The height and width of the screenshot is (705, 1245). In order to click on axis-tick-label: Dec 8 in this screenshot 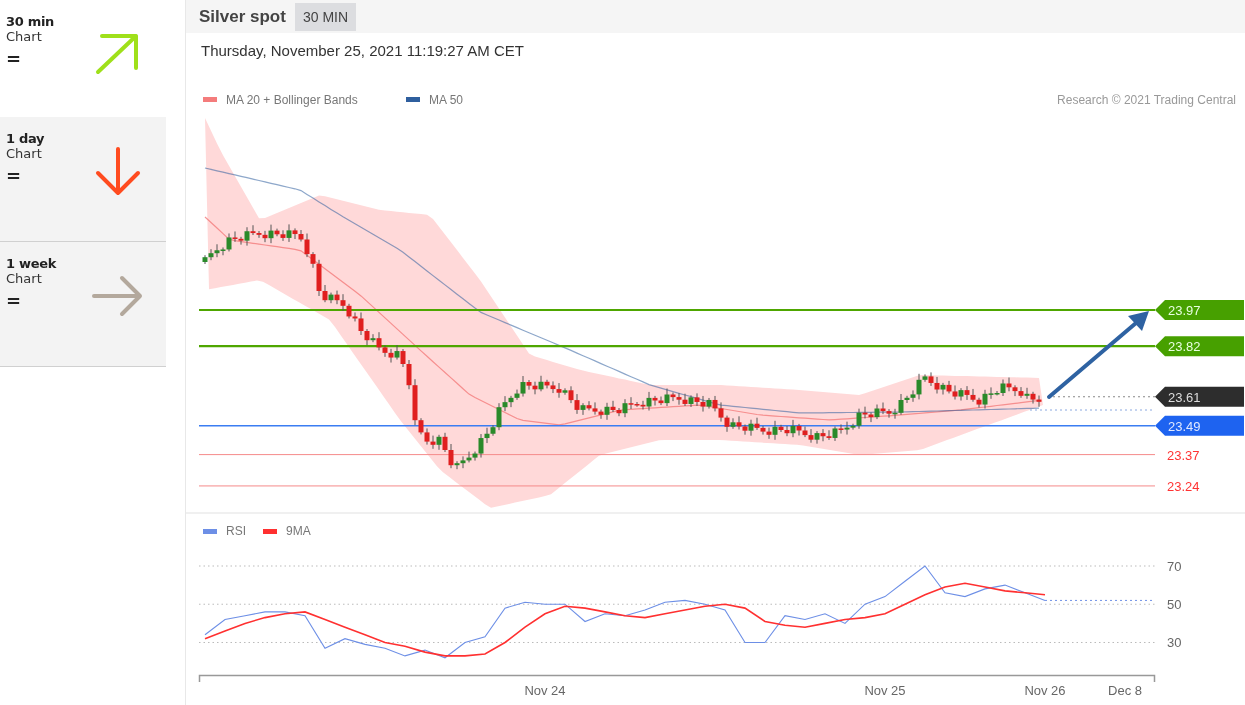, I will do `click(1125, 690)`.